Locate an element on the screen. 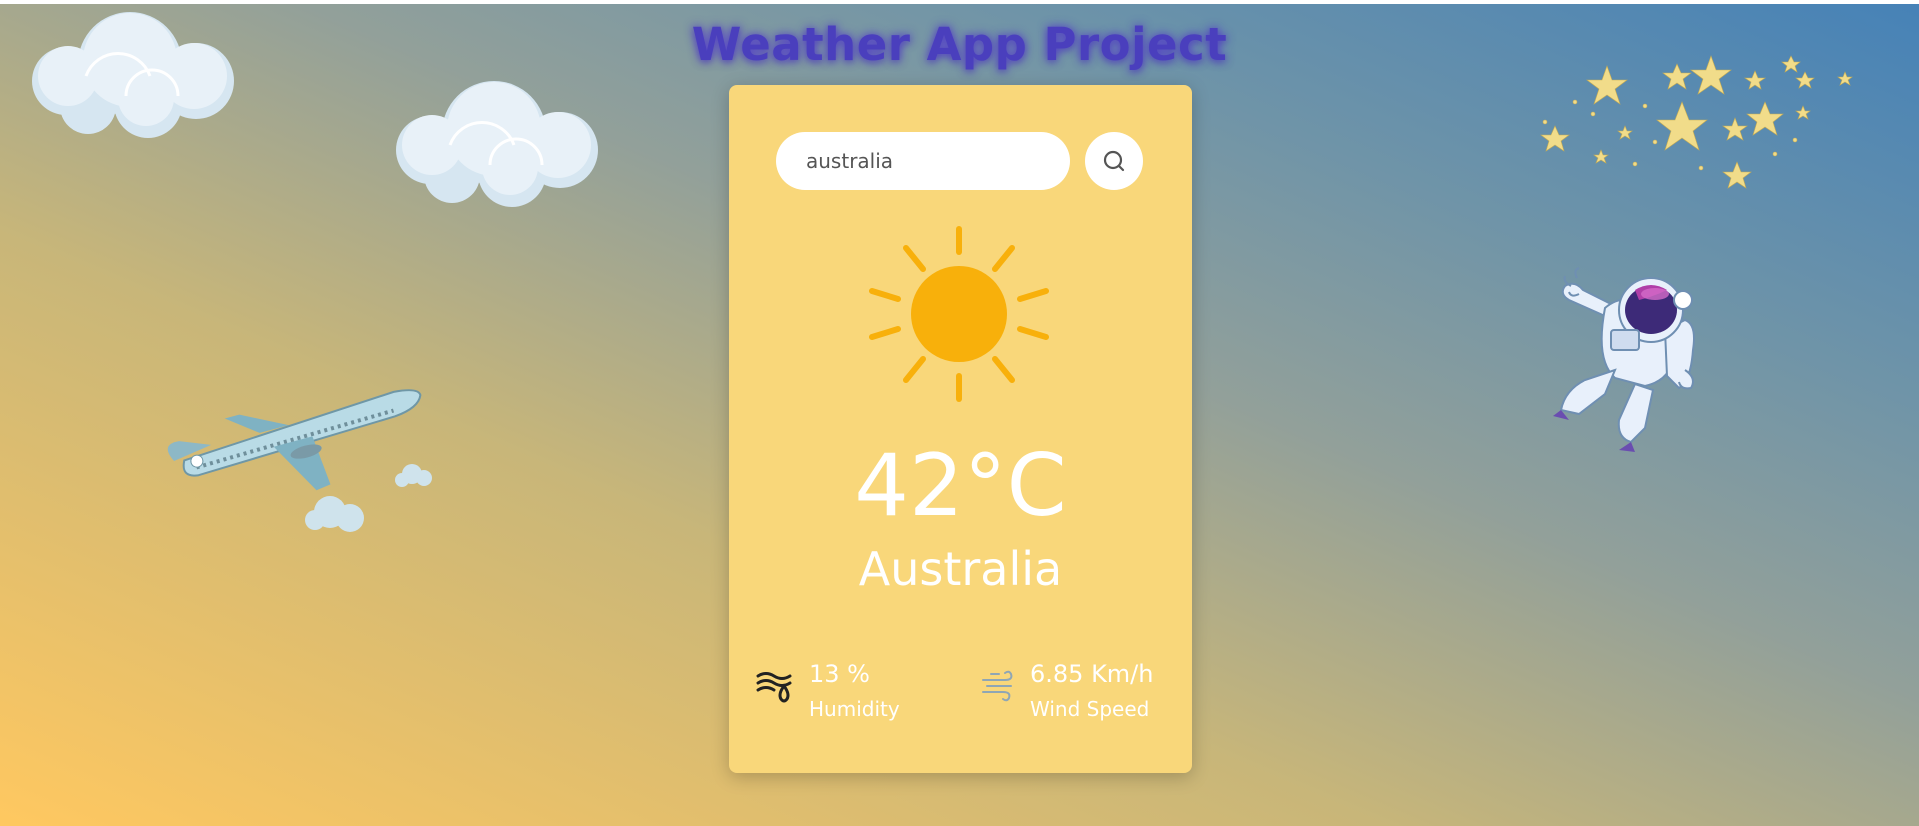 Image resolution: width=1919 pixels, height=826 pixels. wind-speed-value: 6.85 Km/h is located at coordinates (1092, 674).